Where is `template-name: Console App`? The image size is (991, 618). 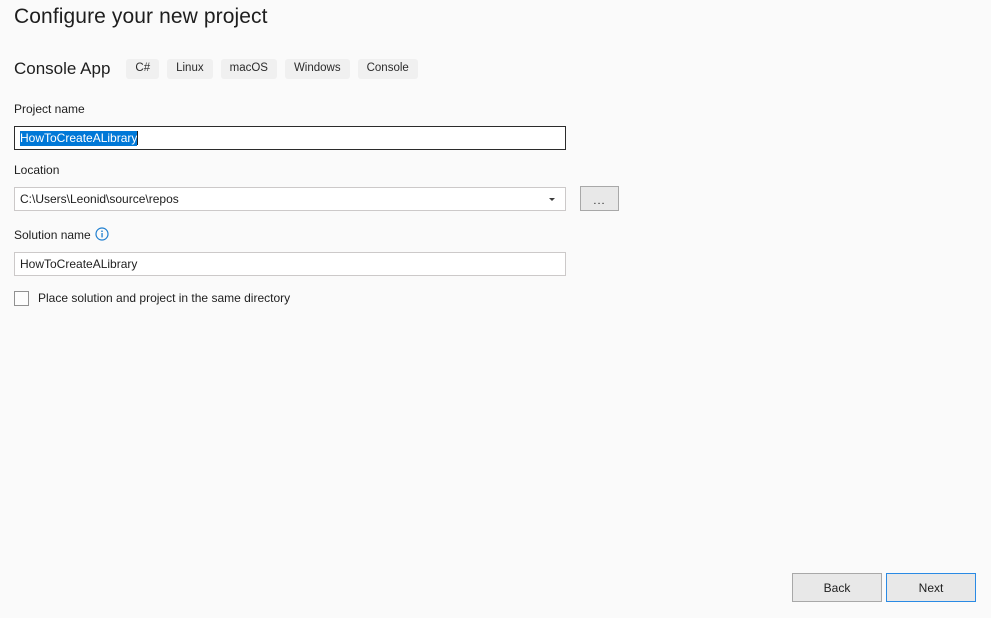 template-name: Console App is located at coordinates (62, 68).